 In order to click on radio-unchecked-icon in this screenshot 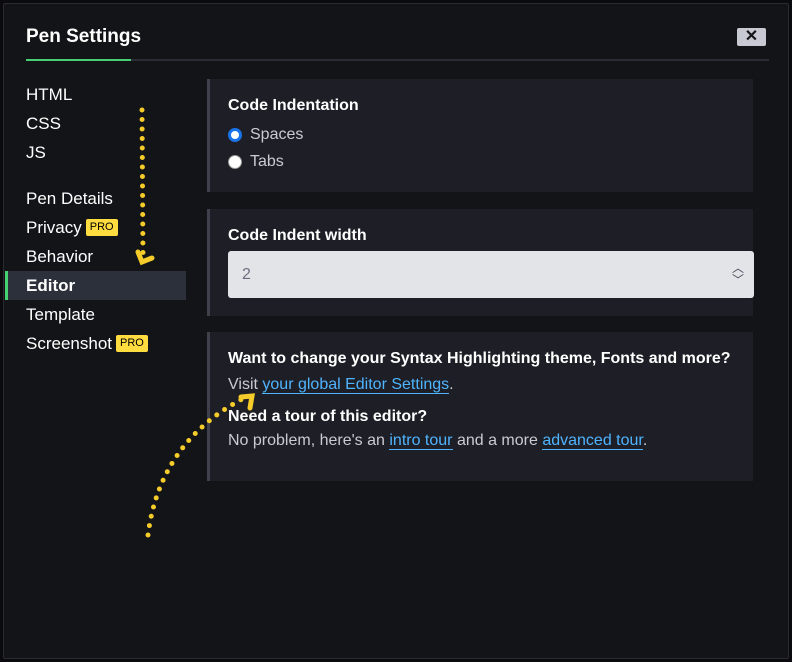, I will do `click(235, 161)`.